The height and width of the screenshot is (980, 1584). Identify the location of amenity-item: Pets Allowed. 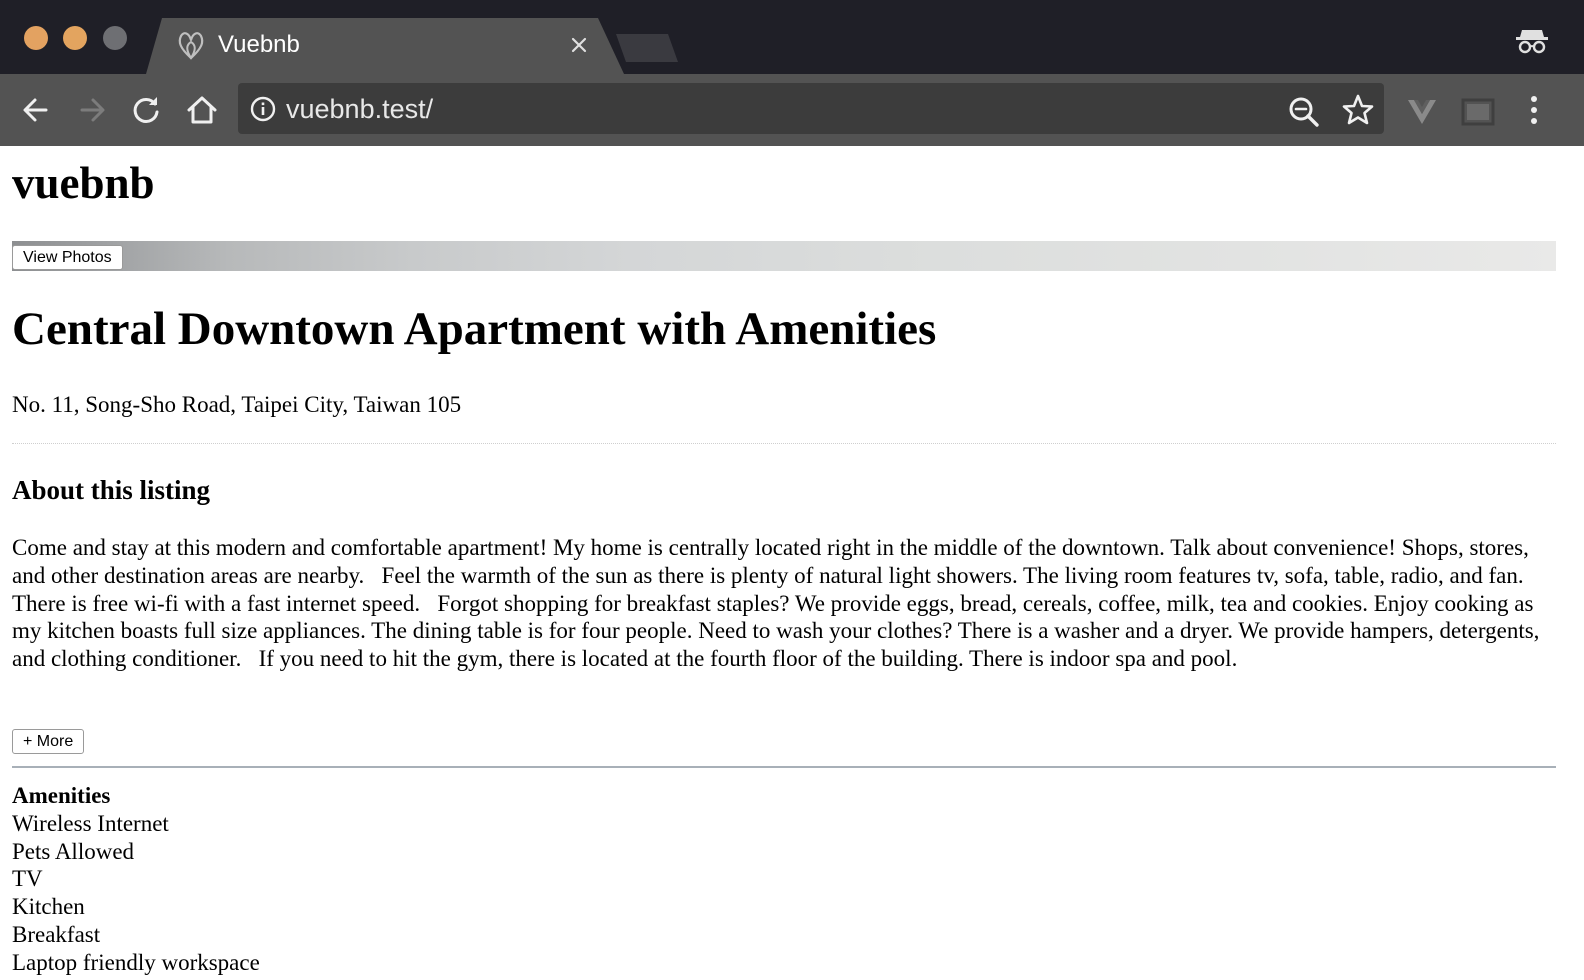
(73, 851).